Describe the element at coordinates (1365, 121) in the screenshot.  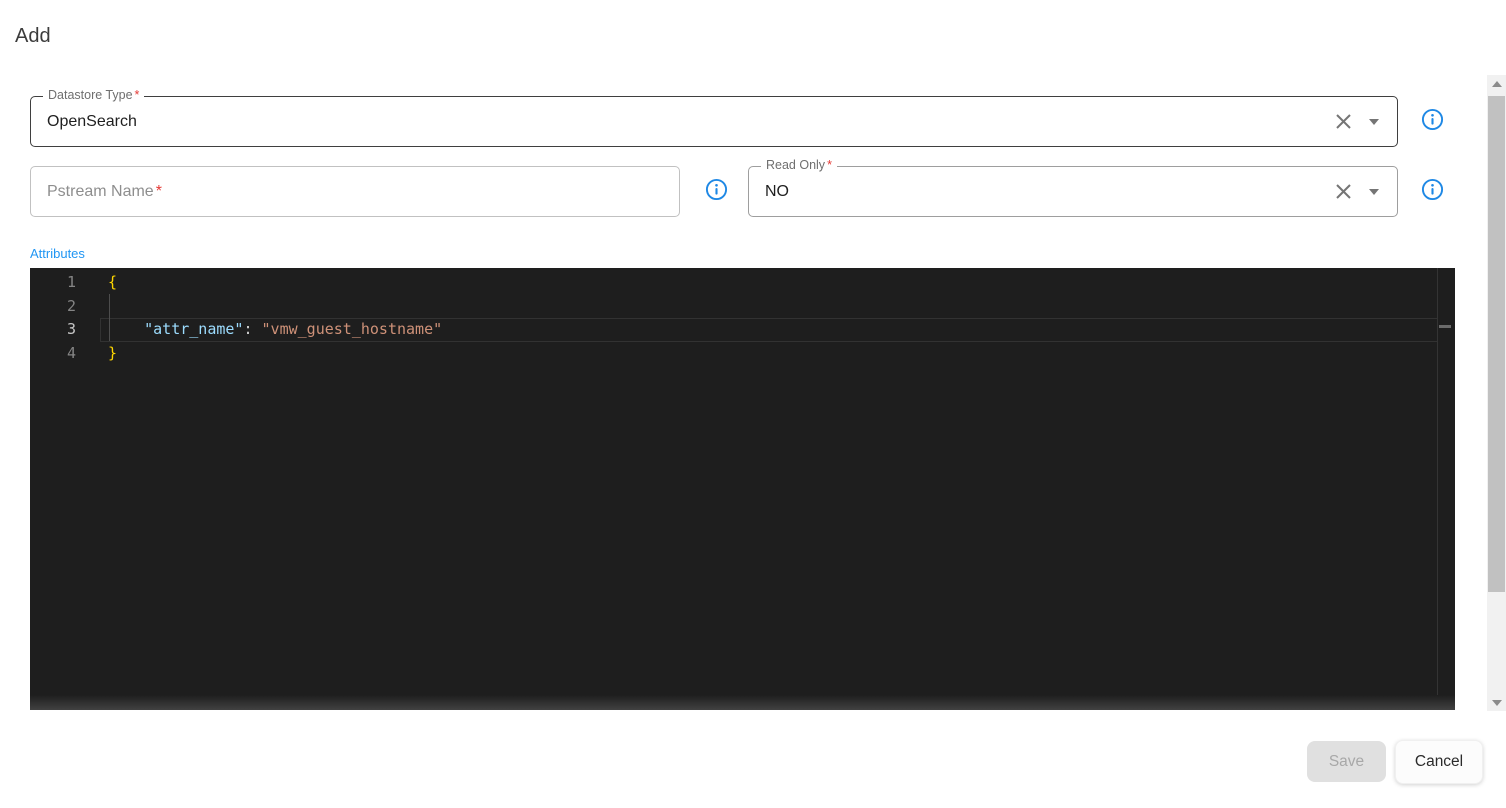
I see `datastore-type-adornments` at that location.